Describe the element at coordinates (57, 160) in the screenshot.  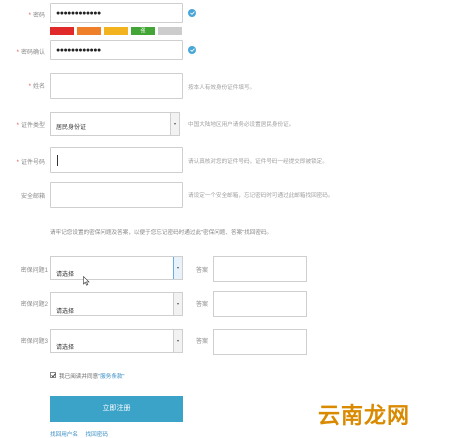
I see `text-cursor` at that location.